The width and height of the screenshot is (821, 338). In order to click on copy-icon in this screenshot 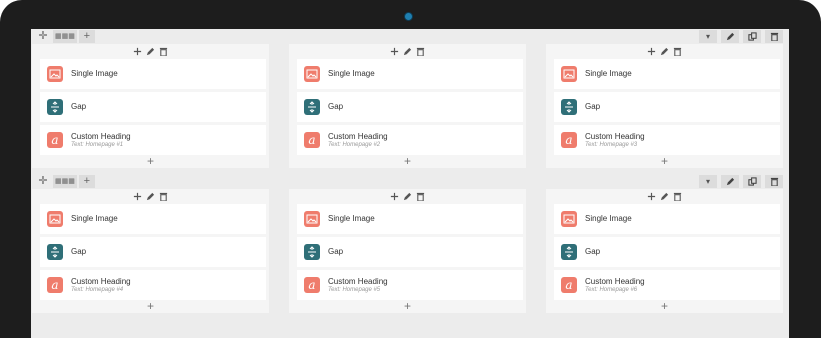, I will do `click(752, 181)`.